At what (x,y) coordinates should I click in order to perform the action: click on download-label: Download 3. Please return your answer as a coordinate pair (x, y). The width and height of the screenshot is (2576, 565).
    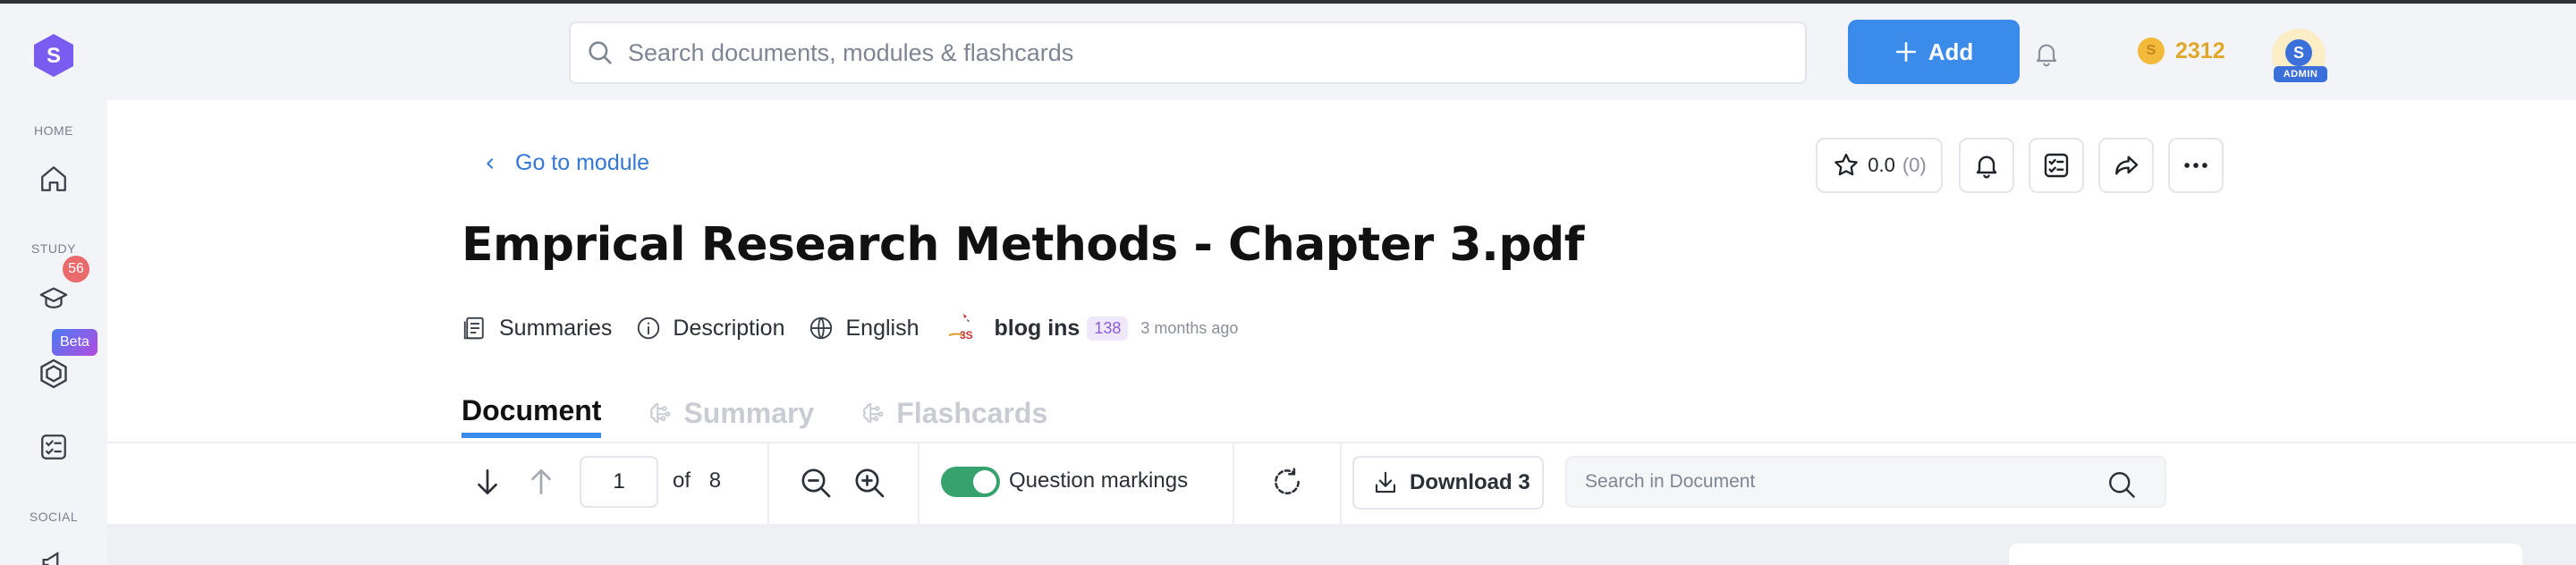
    Looking at the image, I should click on (1470, 482).